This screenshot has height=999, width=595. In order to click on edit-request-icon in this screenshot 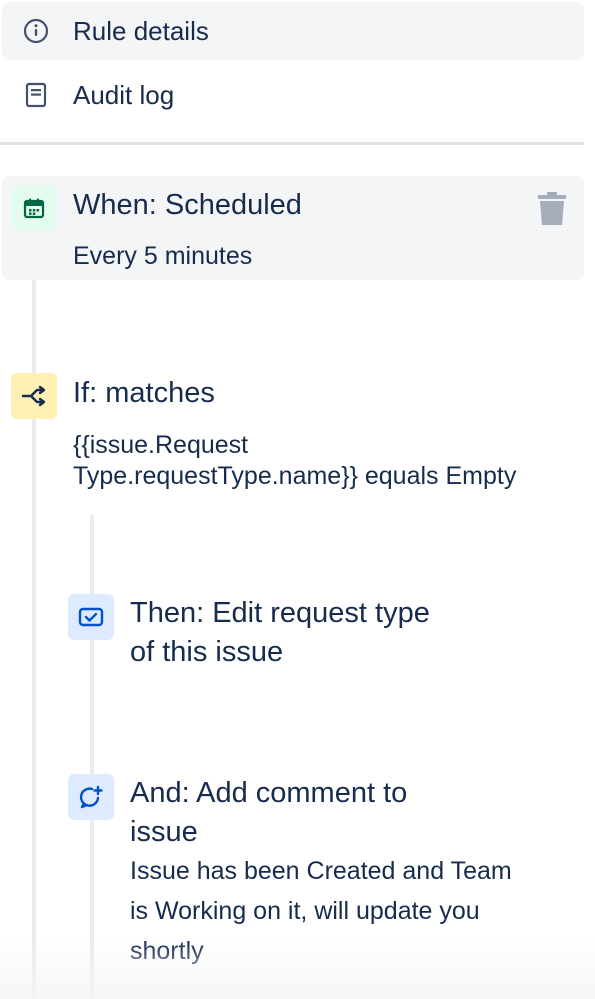, I will do `click(91, 617)`.